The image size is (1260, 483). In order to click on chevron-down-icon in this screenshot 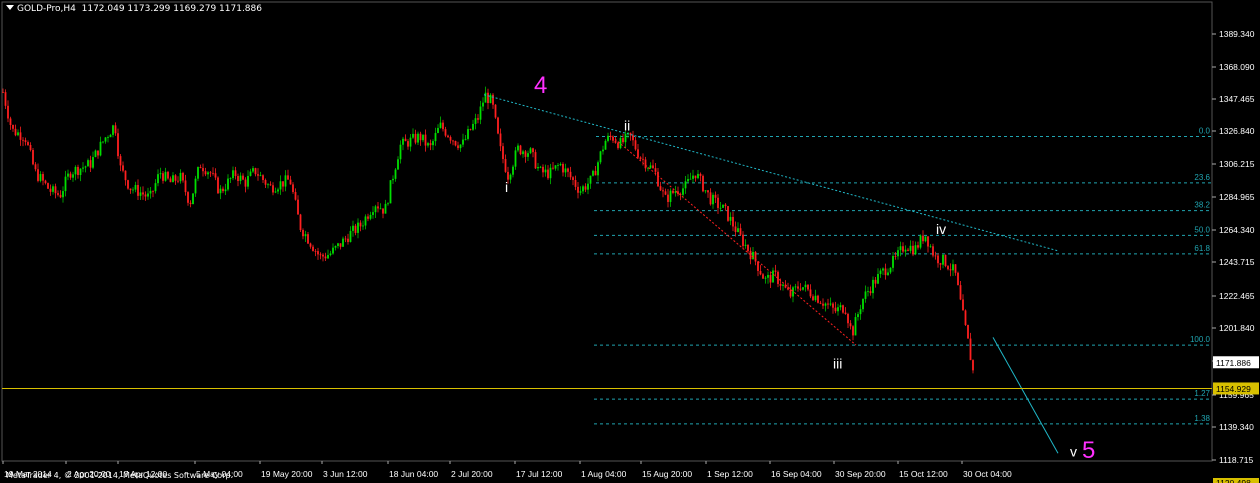, I will do `click(10, 7)`.